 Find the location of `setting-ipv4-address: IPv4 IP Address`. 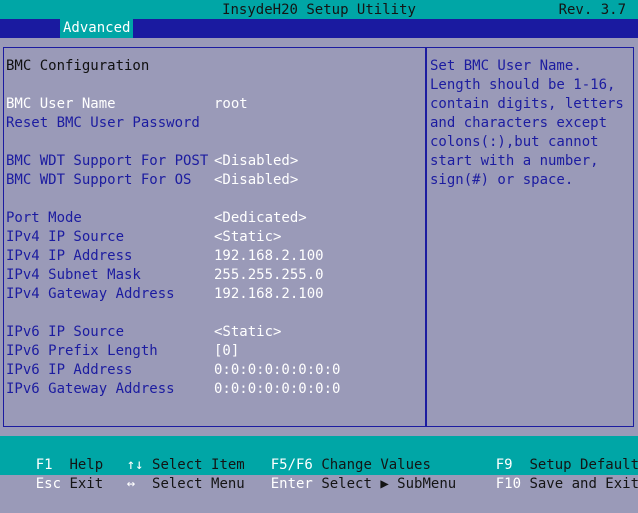

setting-ipv4-address: IPv4 IP Address is located at coordinates (69, 256).